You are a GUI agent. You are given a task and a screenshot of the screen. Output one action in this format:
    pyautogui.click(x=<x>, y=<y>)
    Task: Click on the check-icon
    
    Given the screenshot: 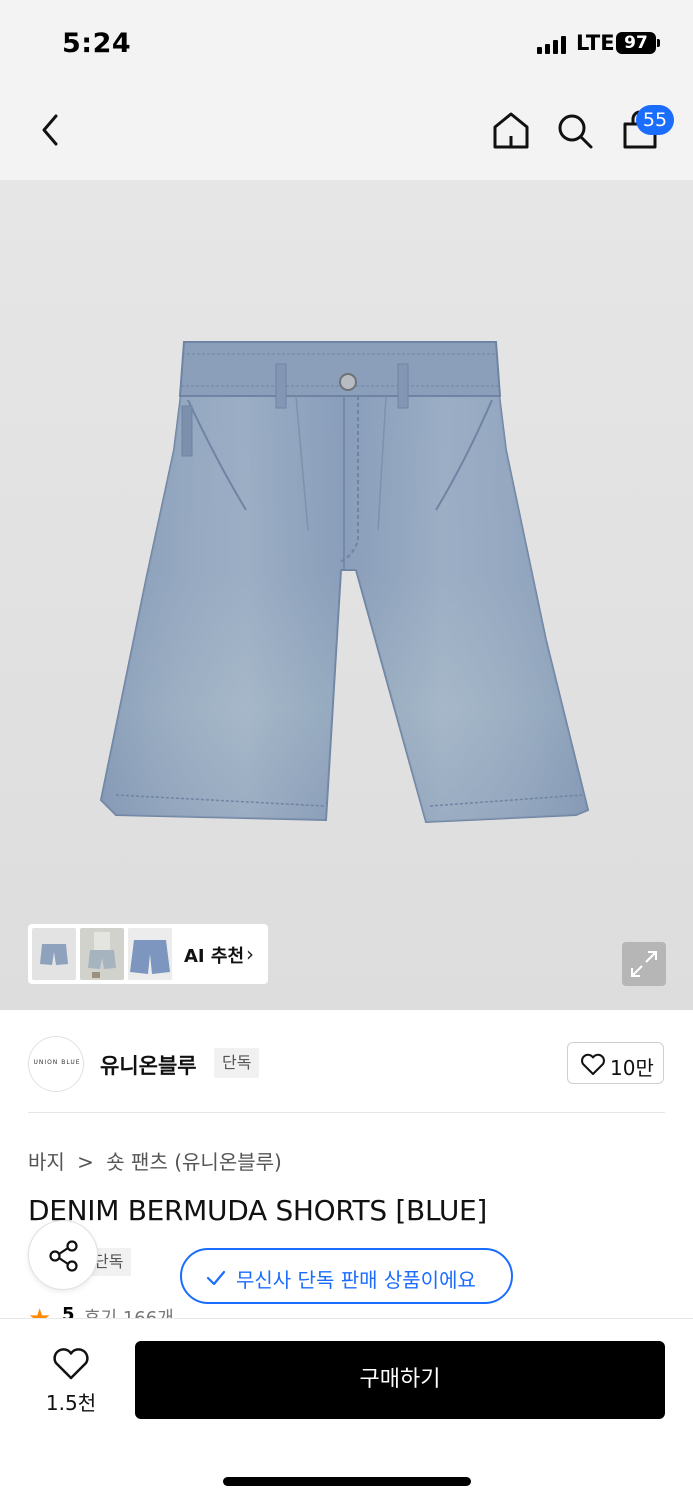 What is the action you would take?
    pyautogui.click(x=216, y=1278)
    